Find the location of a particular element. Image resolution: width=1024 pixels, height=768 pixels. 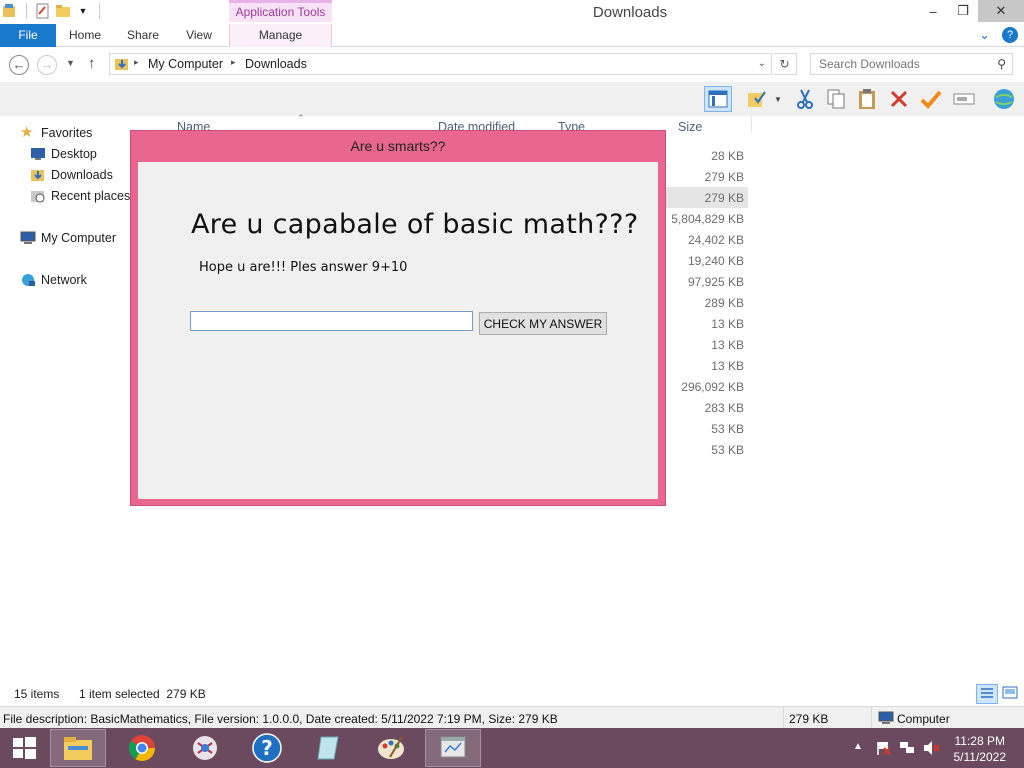

copy-icon is located at coordinates (836, 99).